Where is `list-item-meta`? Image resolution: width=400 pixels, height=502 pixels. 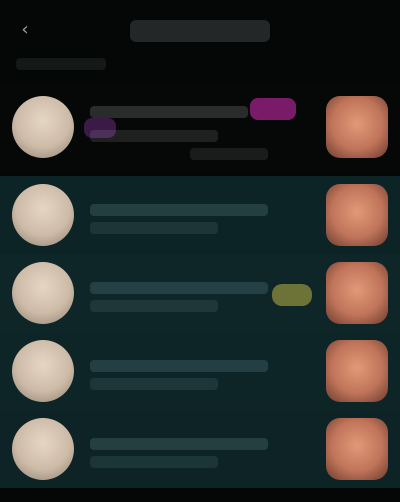 list-item-meta is located at coordinates (229, 154).